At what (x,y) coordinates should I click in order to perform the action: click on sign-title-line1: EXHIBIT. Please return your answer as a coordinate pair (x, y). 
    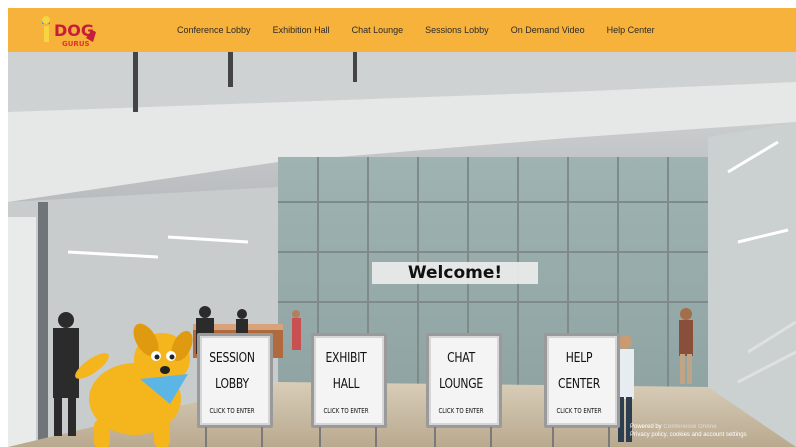
    Looking at the image, I should click on (346, 358).